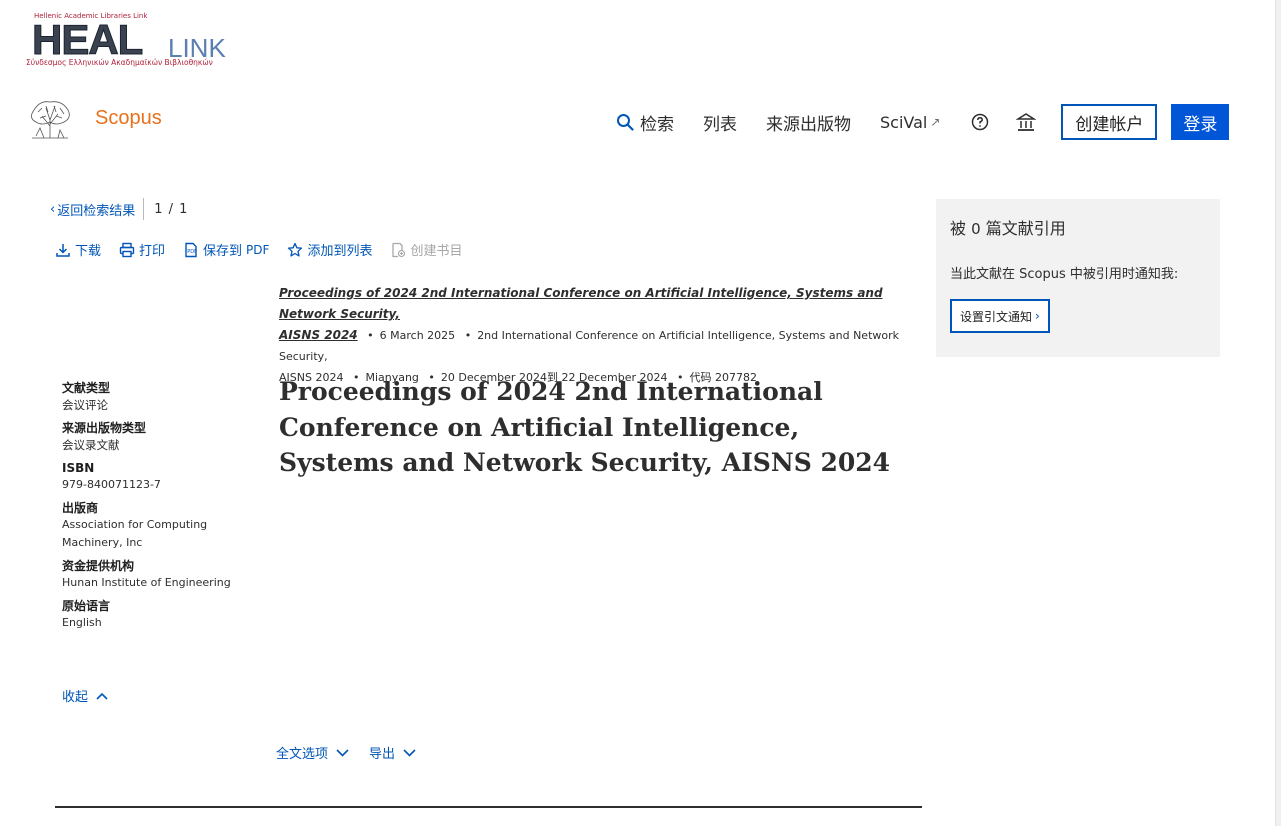  What do you see at coordinates (1025, 228) in the screenshot?
I see `cited-by-suffix: 篇文献引用` at bounding box center [1025, 228].